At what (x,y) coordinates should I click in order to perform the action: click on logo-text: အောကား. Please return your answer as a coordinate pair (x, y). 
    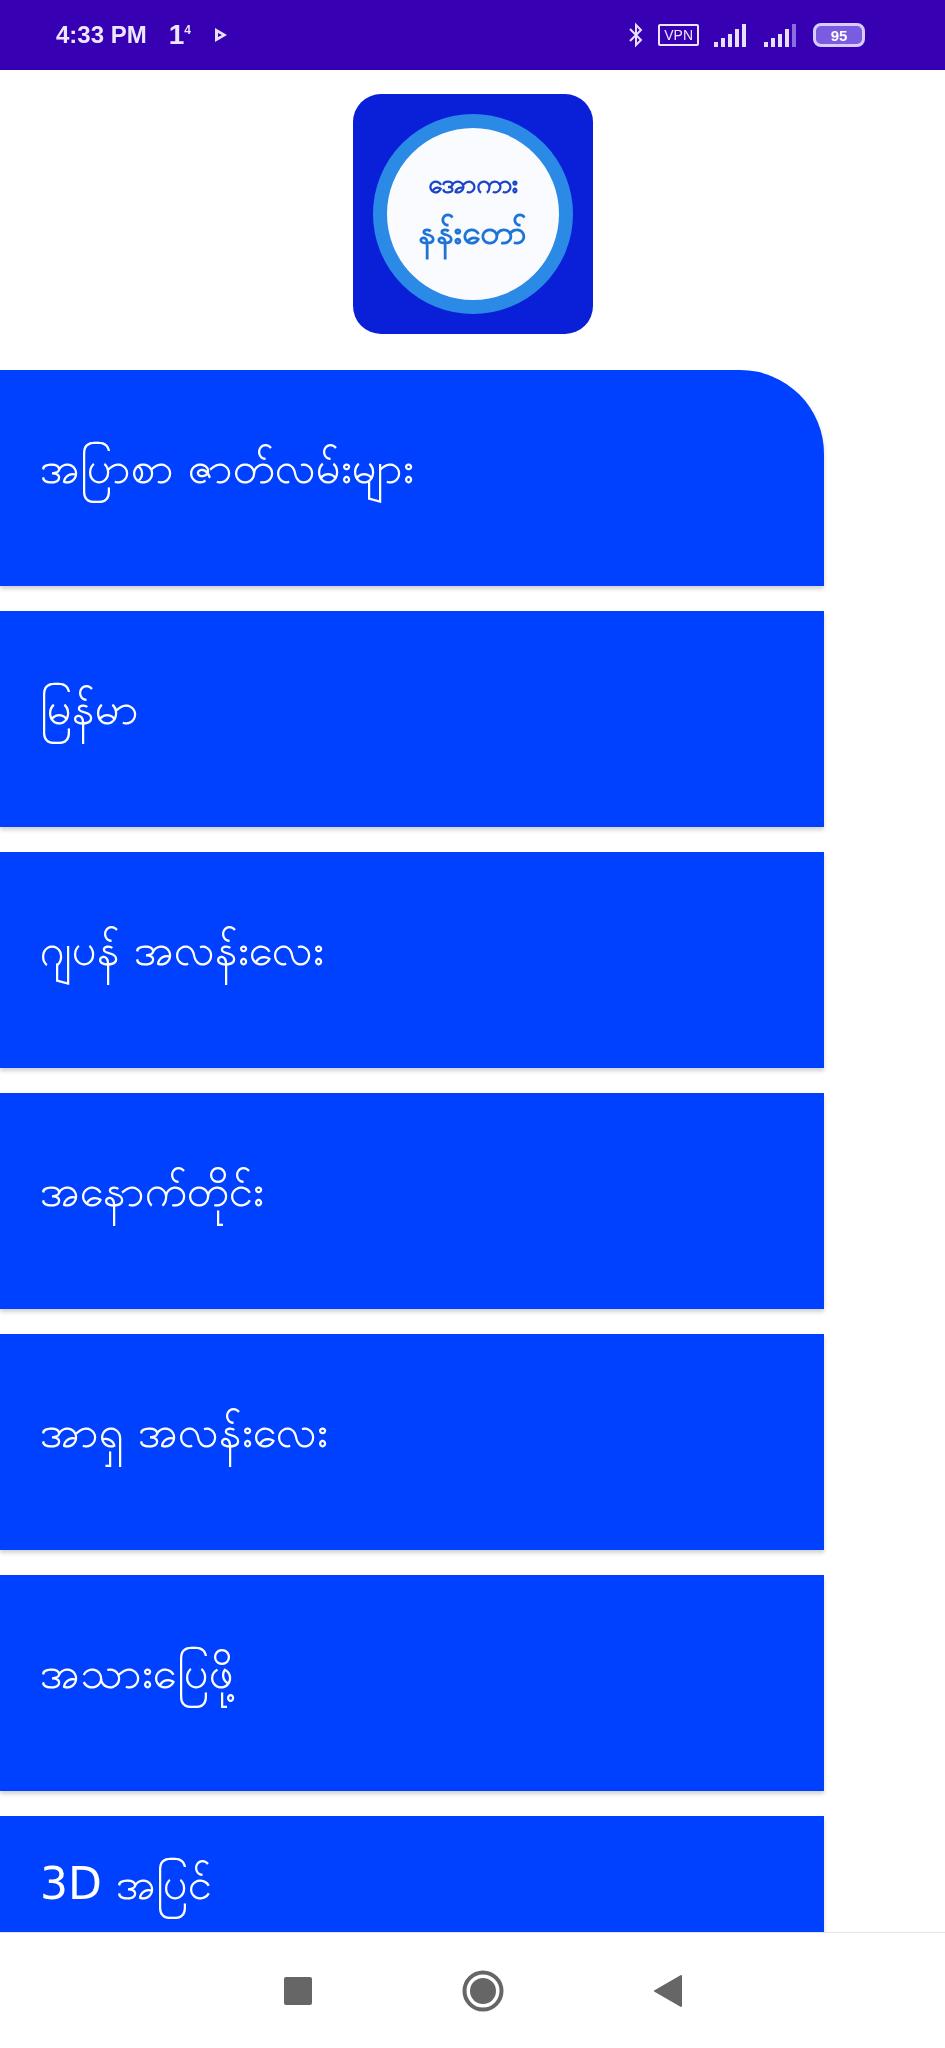
    Looking at the image, I should click on (472, 184).